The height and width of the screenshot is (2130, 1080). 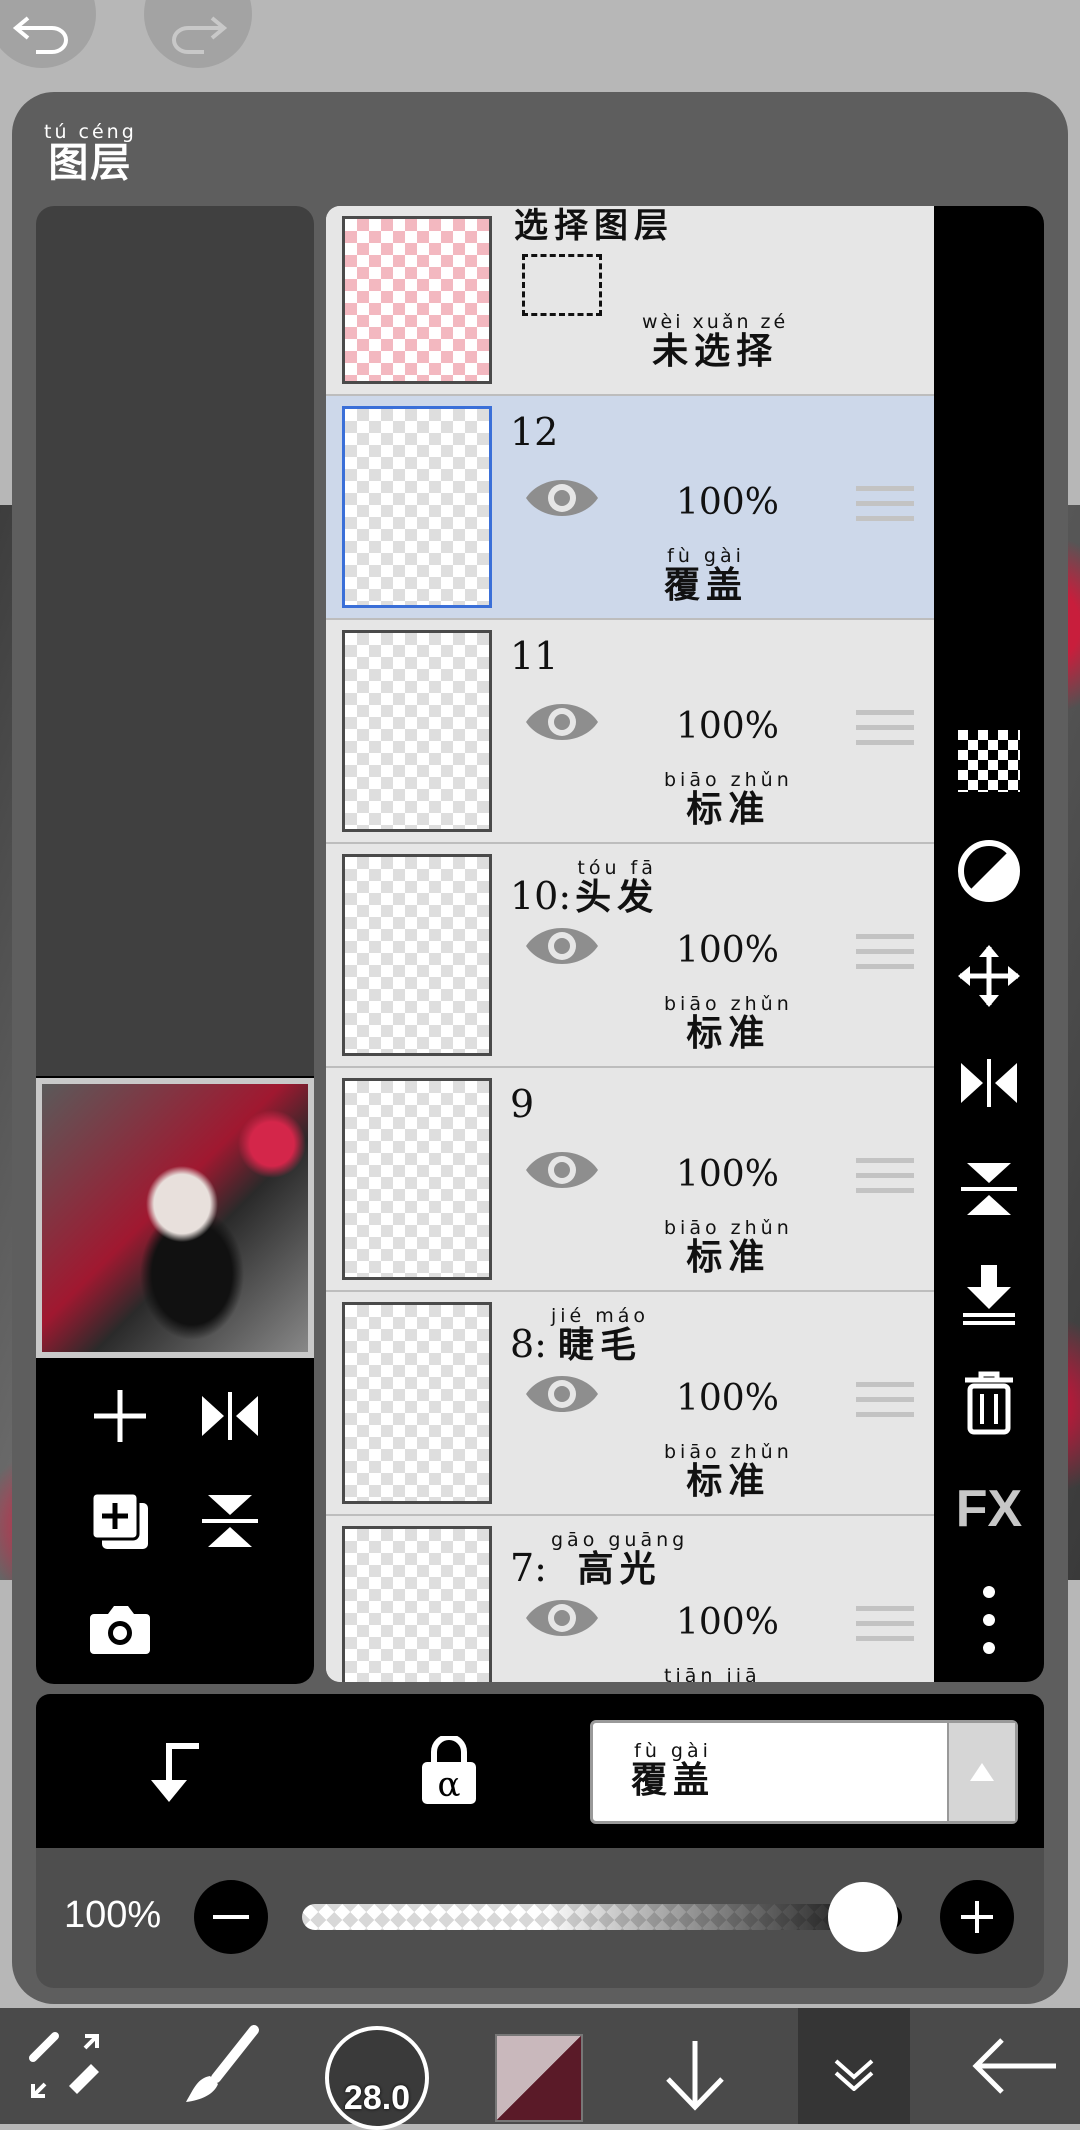 What do you see at coordinates (449, 1785) in the screenshot?
I see `svg-text: α` at bounding box center [449, 1785].